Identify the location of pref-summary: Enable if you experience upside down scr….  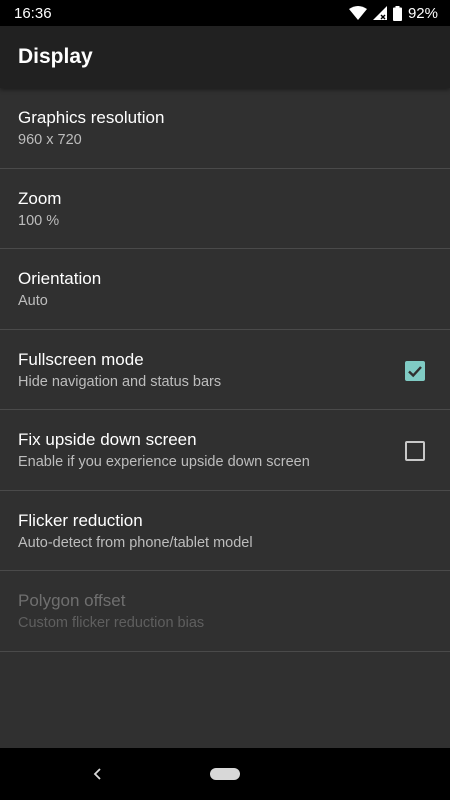
(164, 462).